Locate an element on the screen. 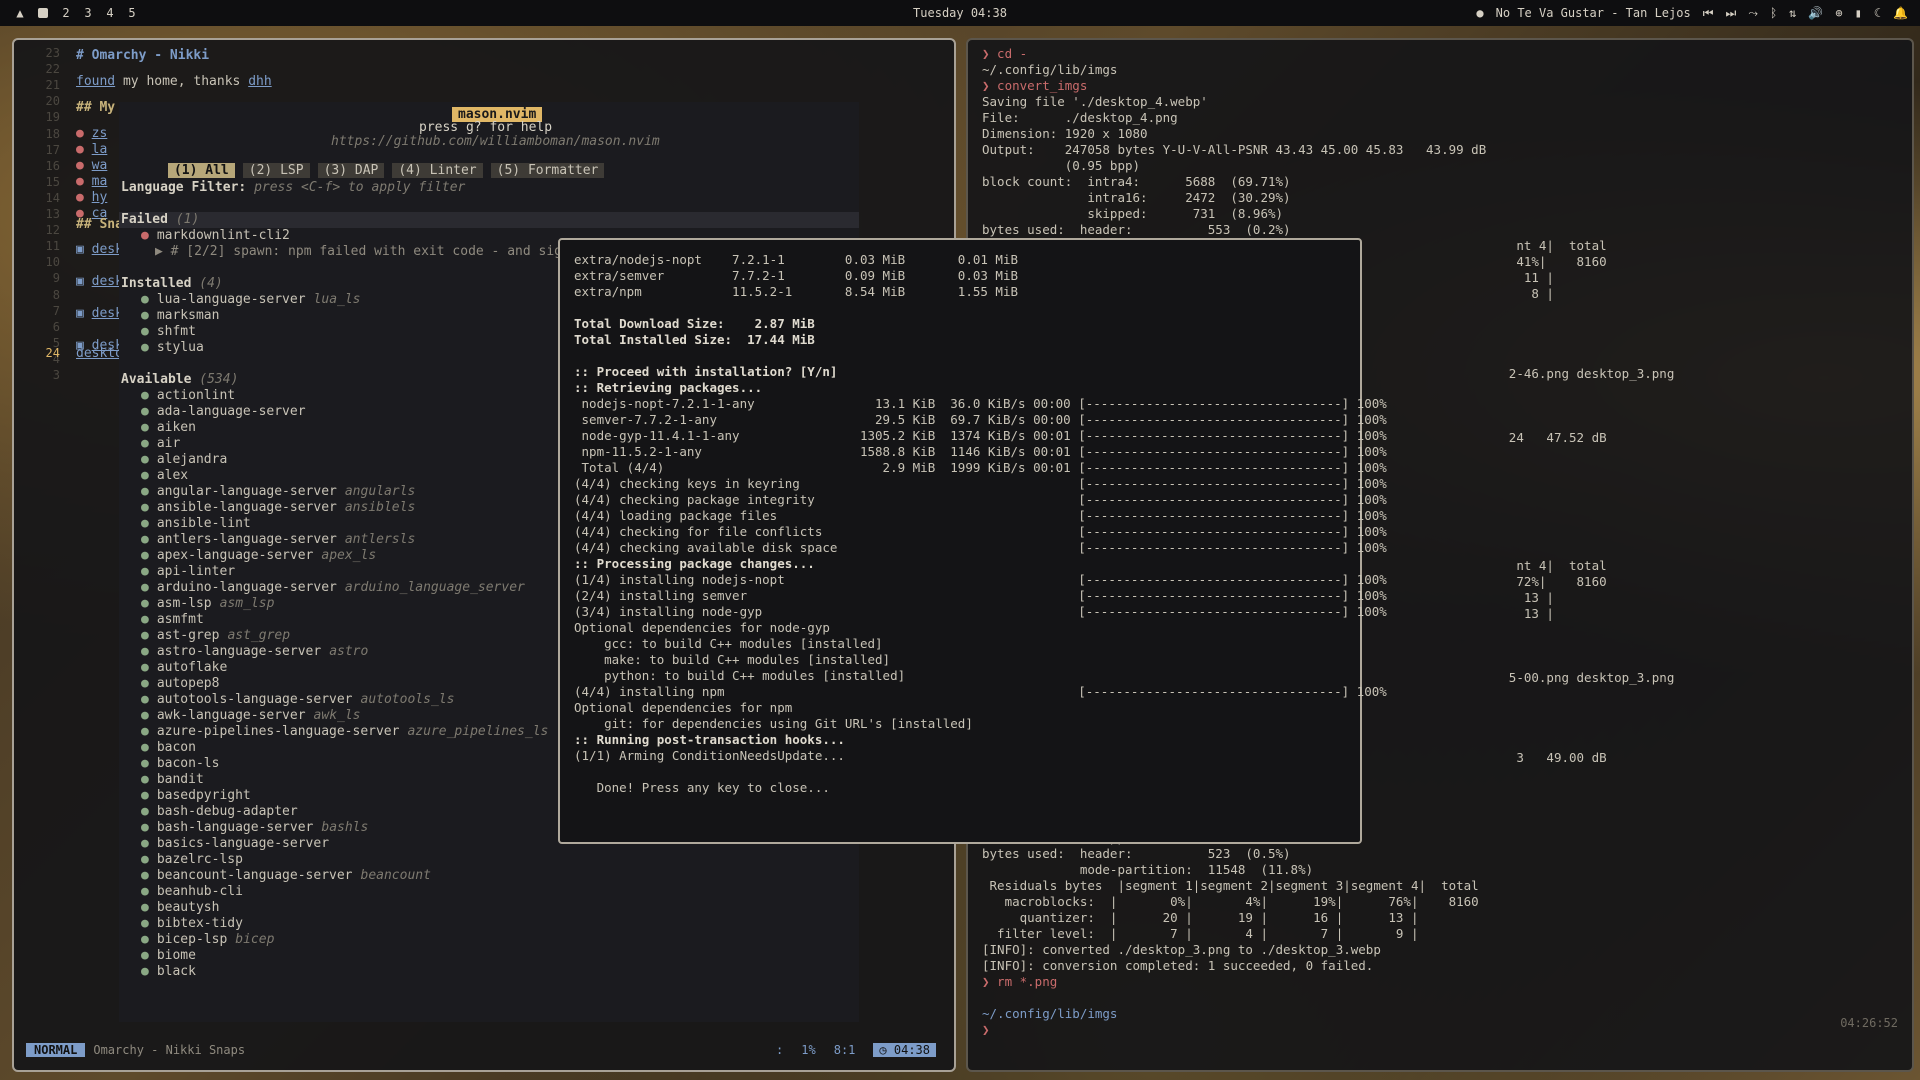  line-number: 23 is located at coordinates (52, 53).